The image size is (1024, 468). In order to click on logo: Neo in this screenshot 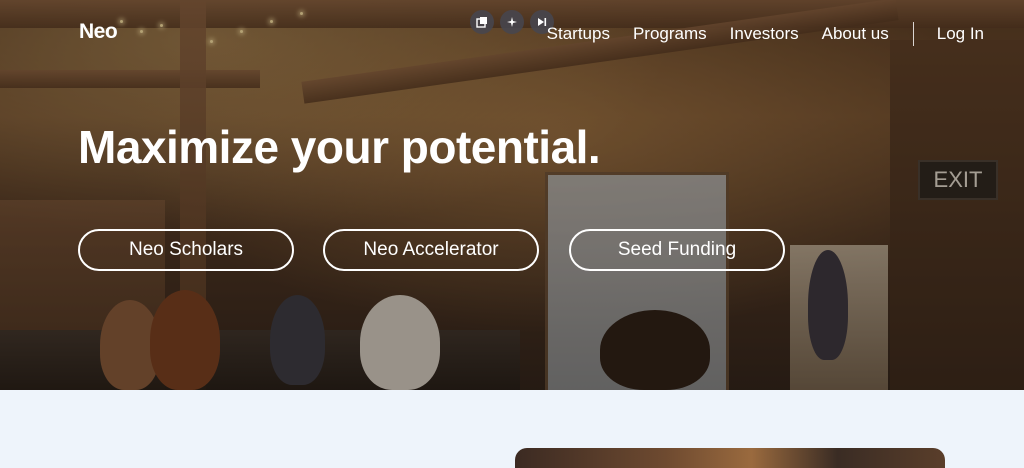, I will do `click(98, 32)`.